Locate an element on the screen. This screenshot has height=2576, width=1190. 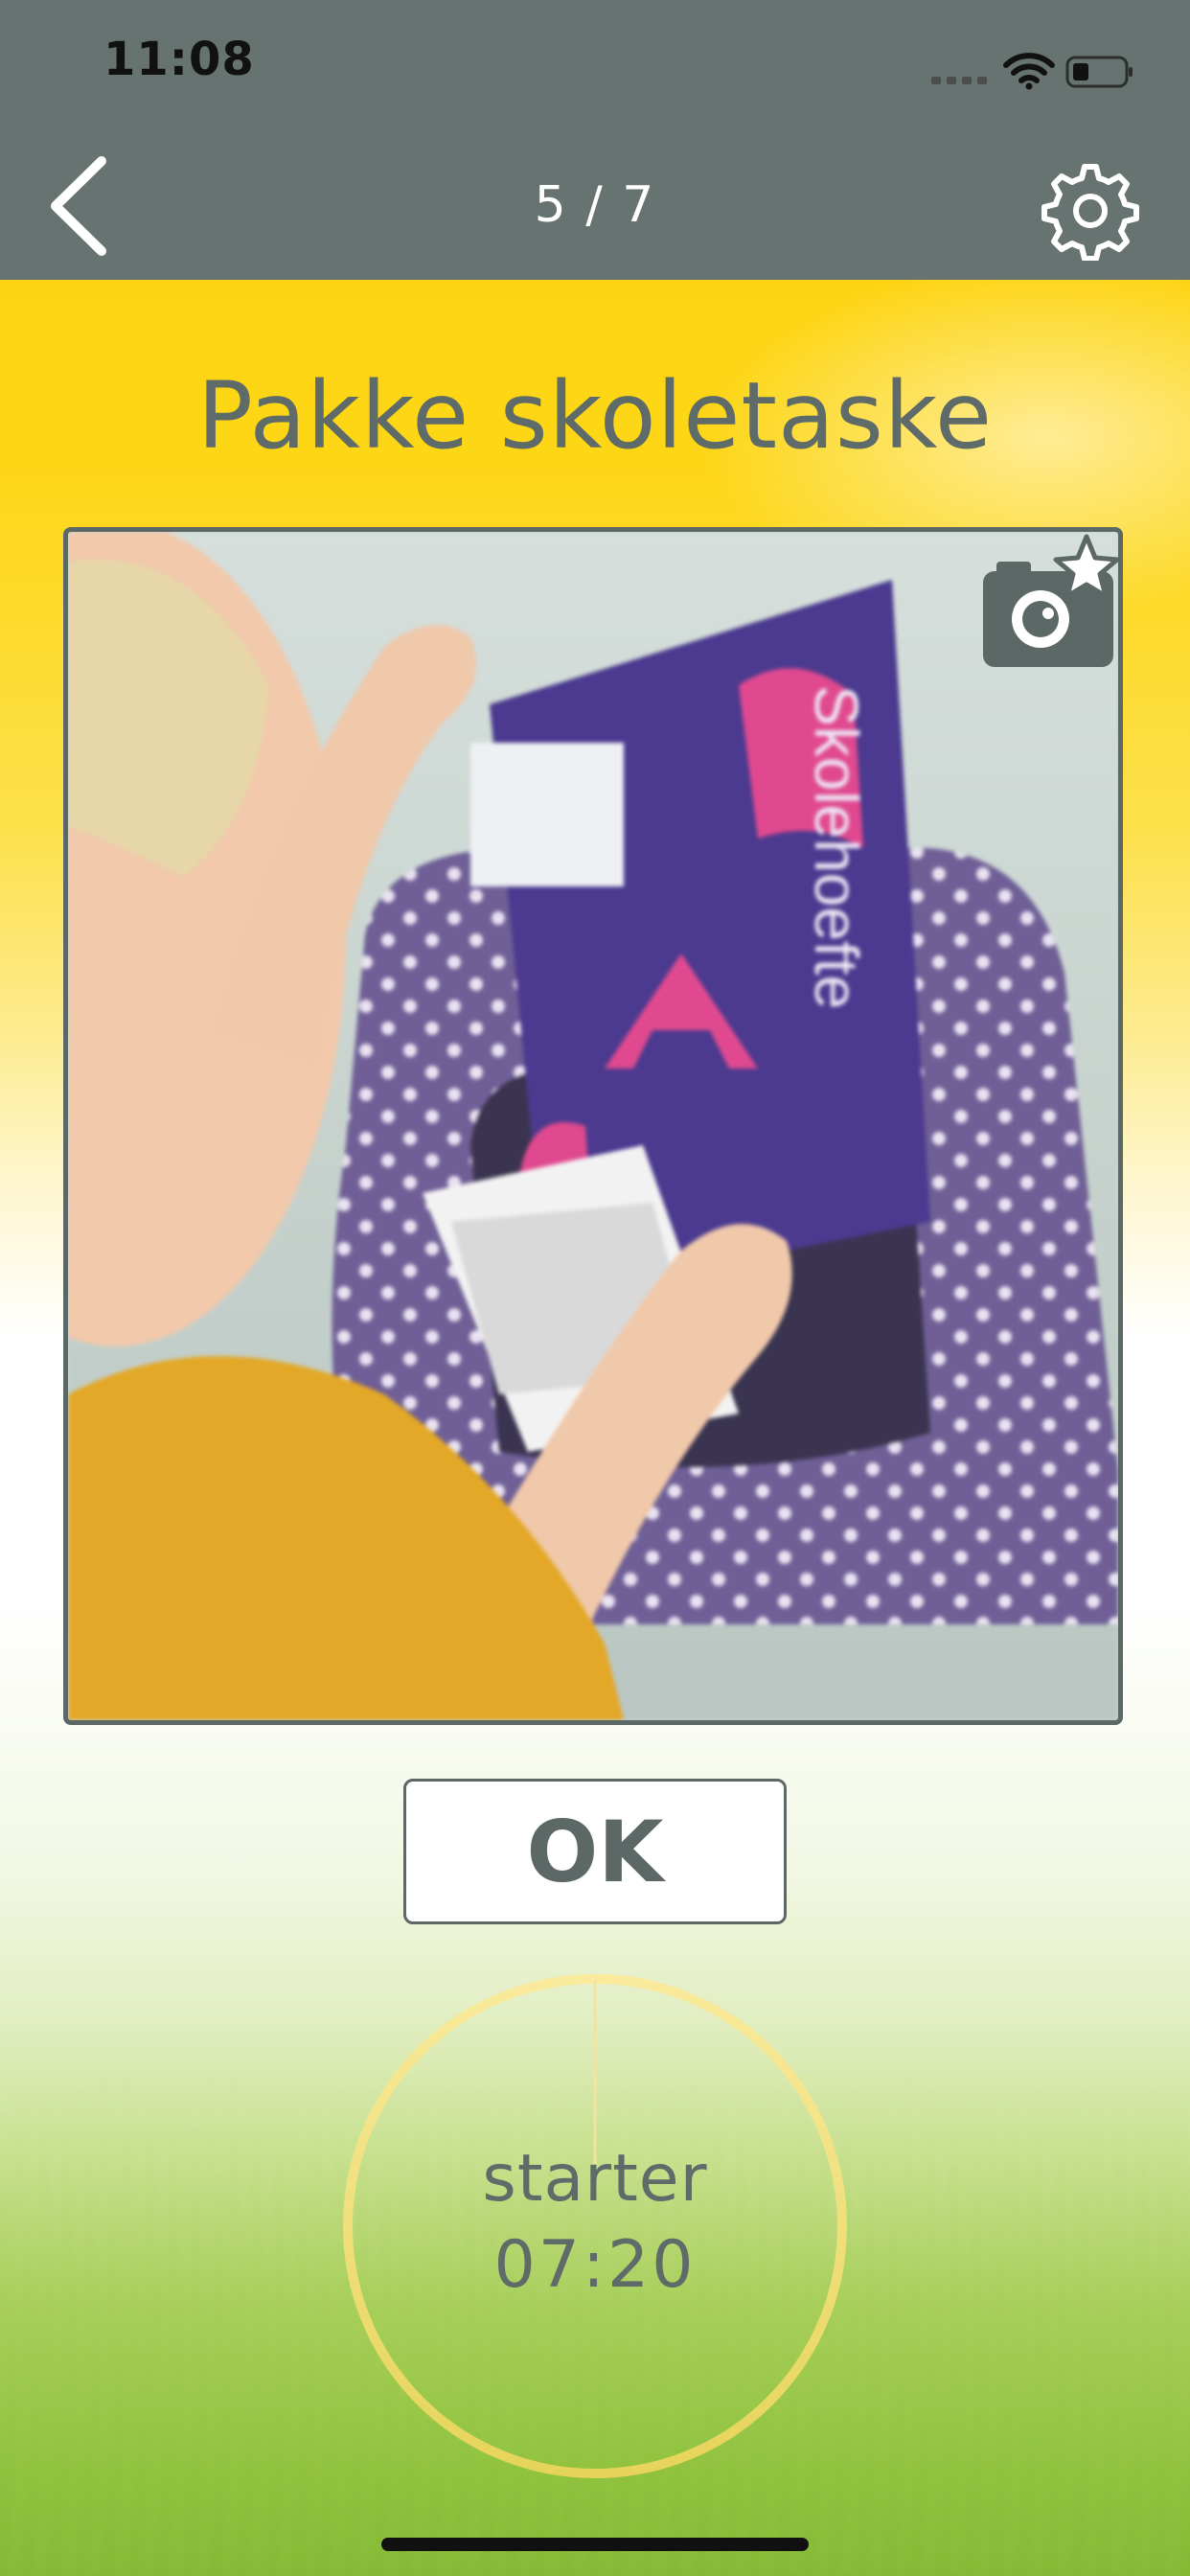
back-button is located at coordinates (81, 206).